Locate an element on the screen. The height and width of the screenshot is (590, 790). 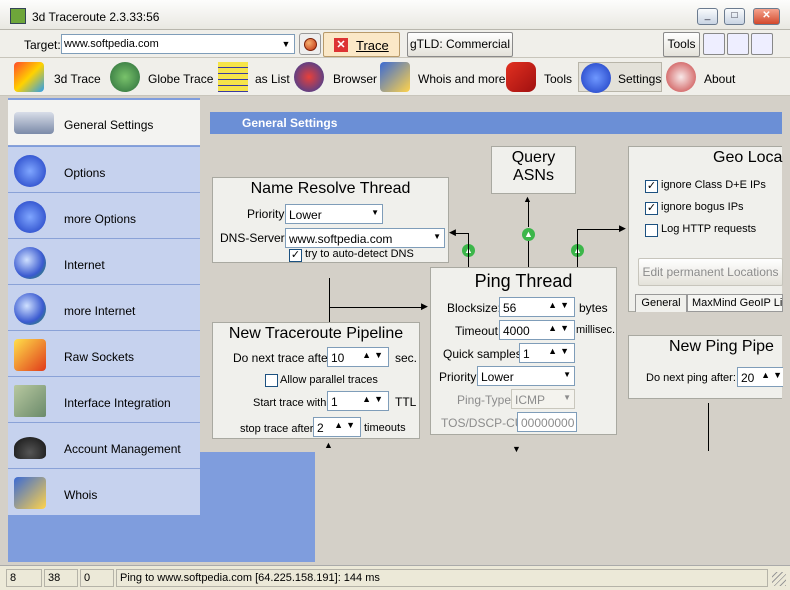
log-http-label: Log HTTP requests is located at coordinates (709, 229).